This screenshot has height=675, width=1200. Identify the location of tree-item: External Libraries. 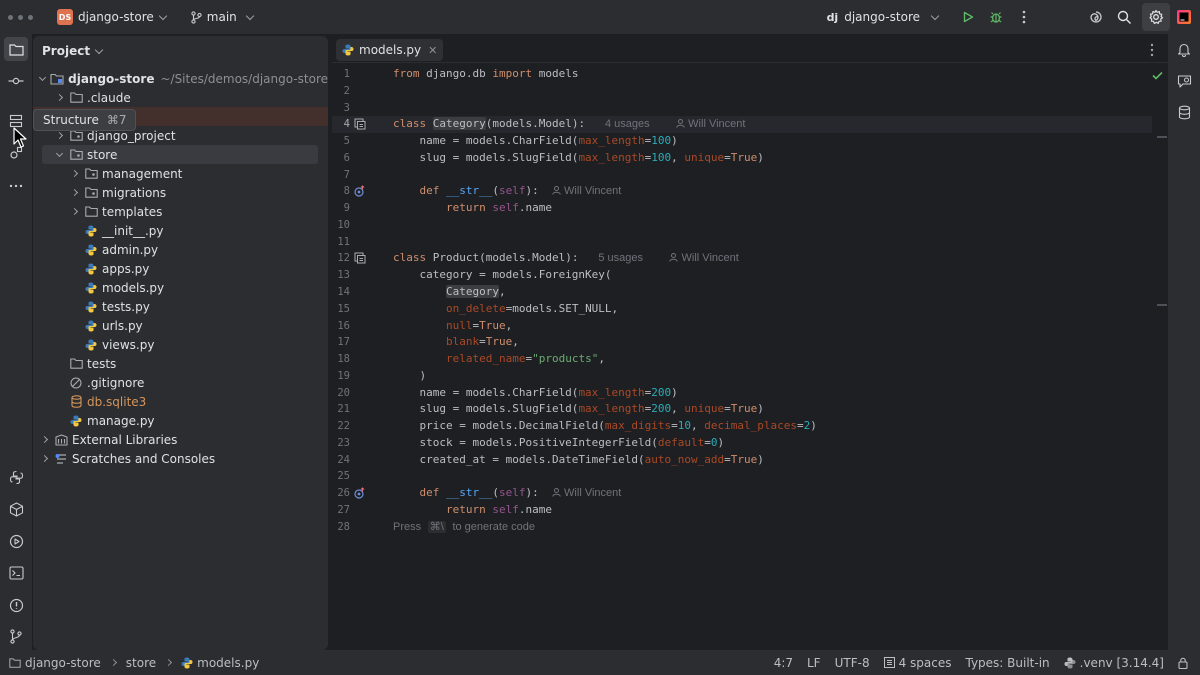
(180, 439).